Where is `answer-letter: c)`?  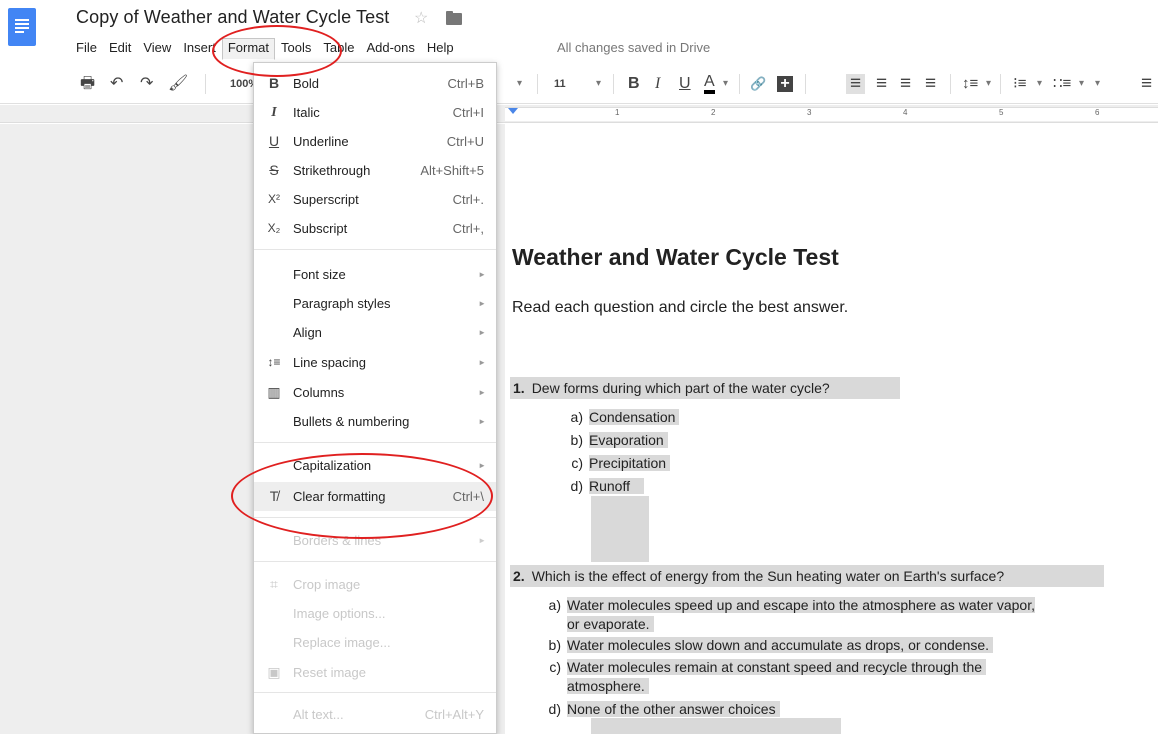
answer-letter: c) is located at coordinates (577, 463).